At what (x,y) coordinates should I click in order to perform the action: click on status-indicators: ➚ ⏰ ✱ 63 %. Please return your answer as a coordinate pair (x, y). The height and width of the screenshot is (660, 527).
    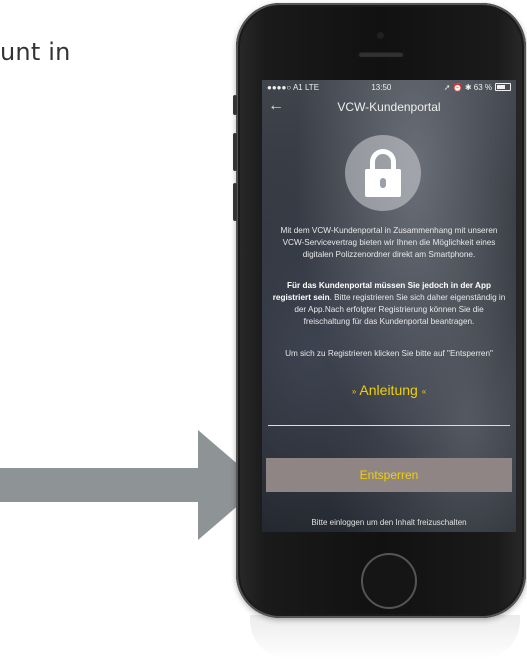
    Looking at the image, I should click on (467, 87).